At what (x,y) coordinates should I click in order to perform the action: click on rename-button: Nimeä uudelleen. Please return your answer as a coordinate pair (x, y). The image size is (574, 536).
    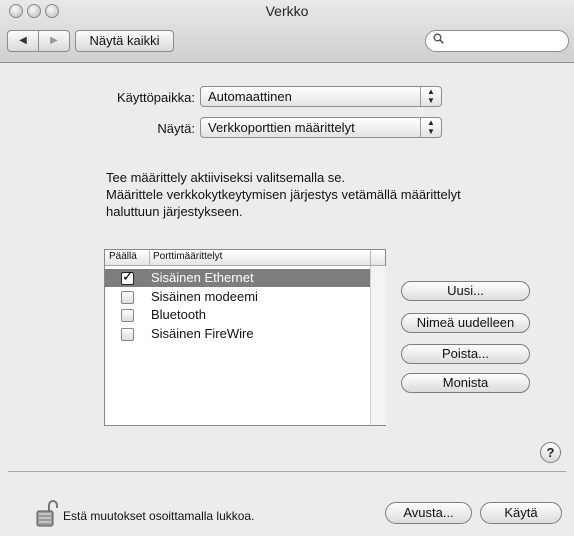
    Looking at the image, I should click on (465, 323).